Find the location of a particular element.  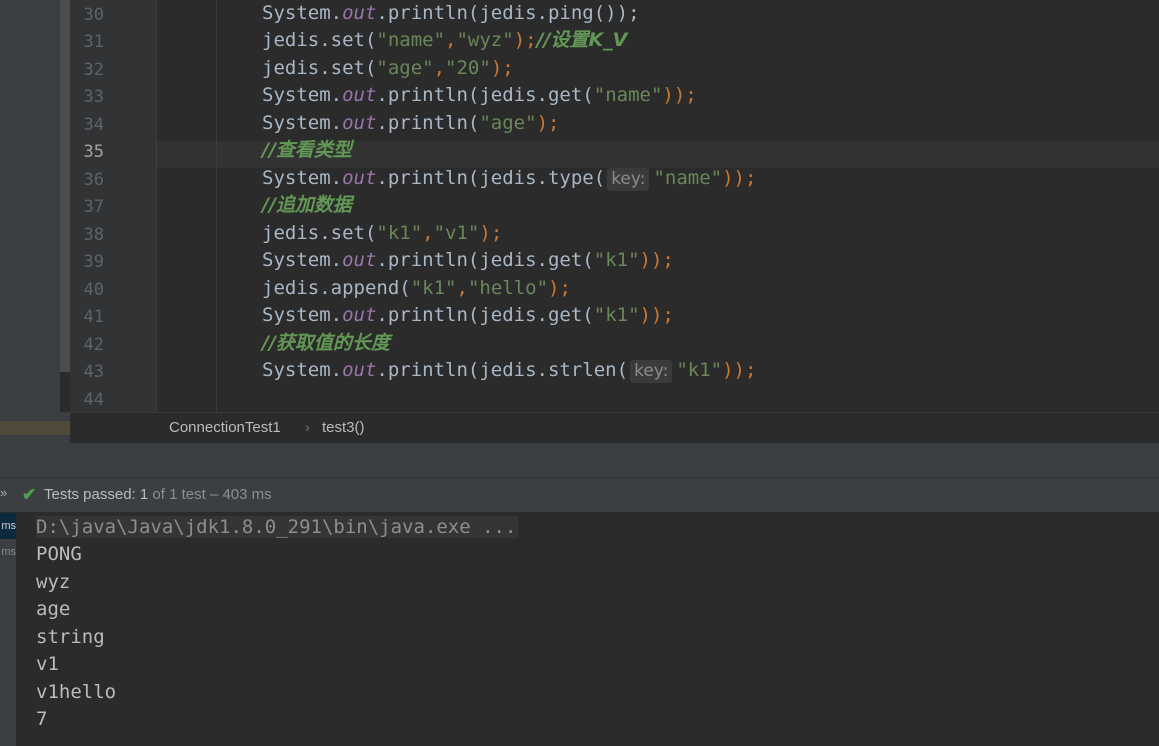

code-token: .println(jedis.ping()); is located at coordinates (508, 12).